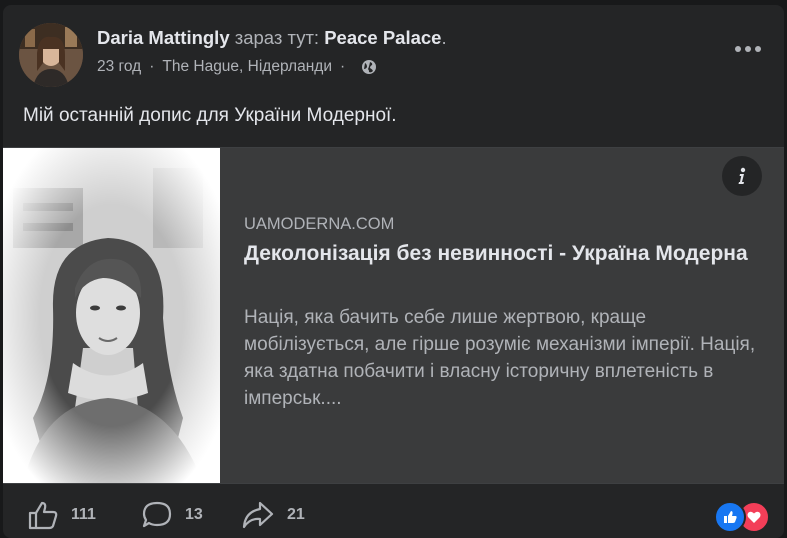 The image size is (787, 538). What do you see at coordinates (194, 514) in the screenshot?
I see `comment-count: 13` at bounding box center [194, 514].